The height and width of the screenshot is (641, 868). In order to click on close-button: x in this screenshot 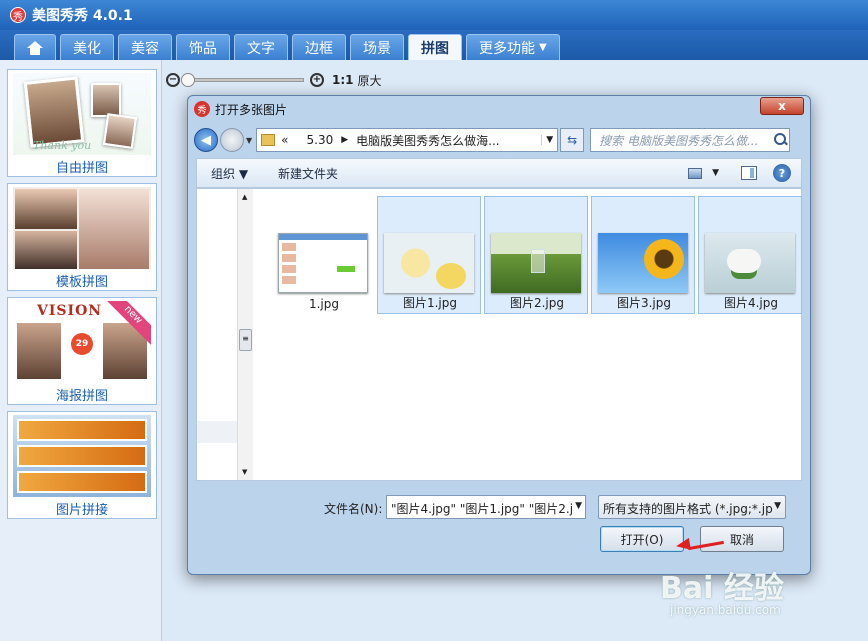, I will do `click(782, 106)`.